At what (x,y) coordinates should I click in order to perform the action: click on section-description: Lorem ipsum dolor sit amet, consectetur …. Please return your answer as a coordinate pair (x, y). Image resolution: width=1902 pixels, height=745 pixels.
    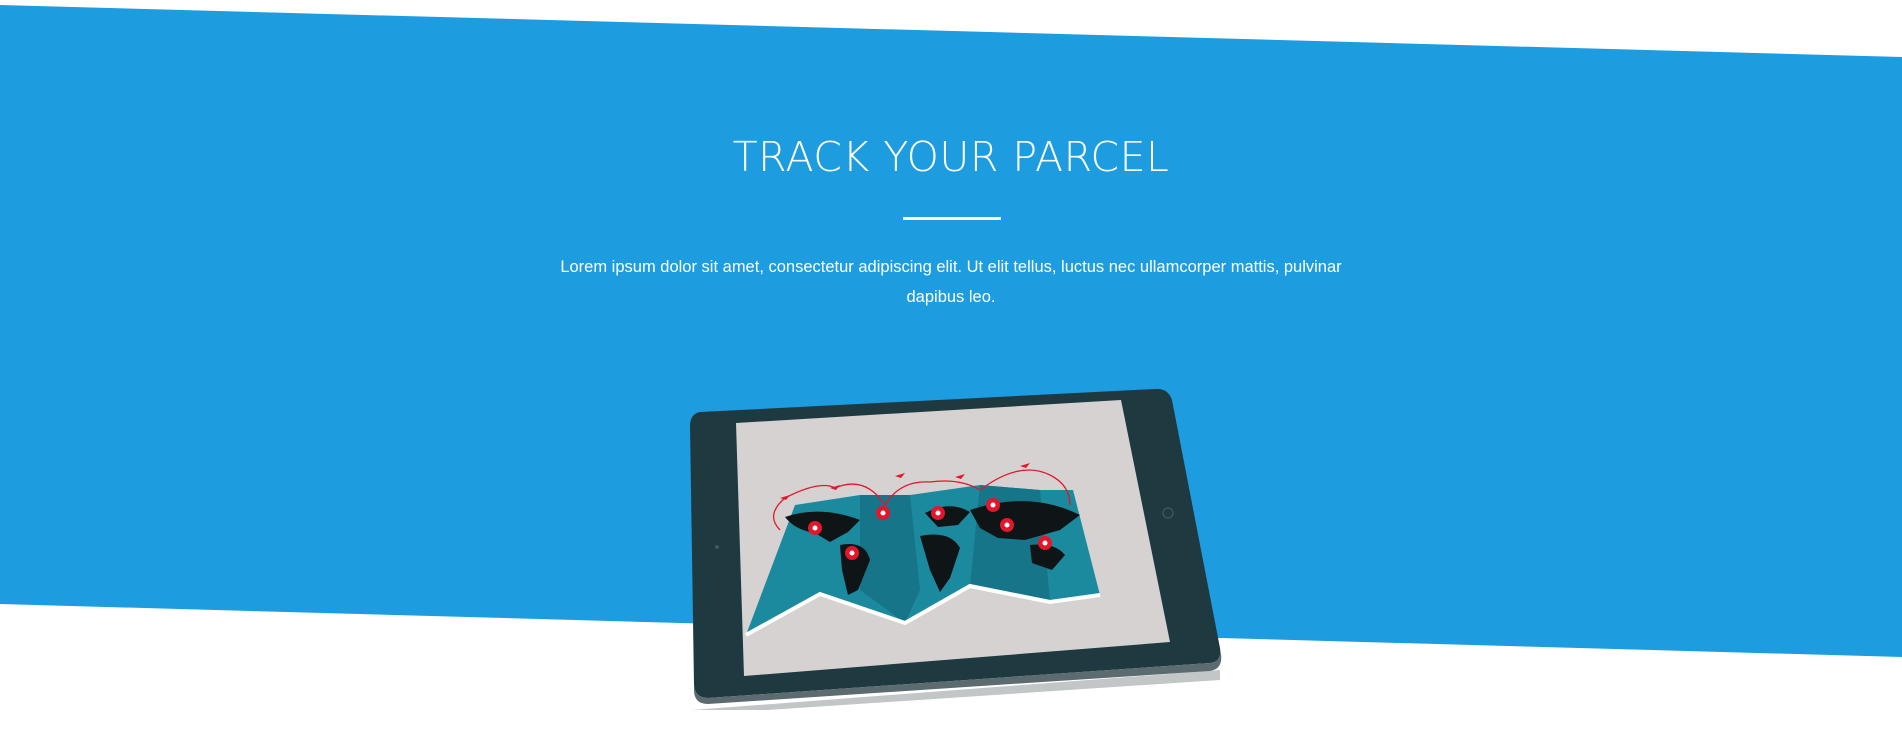
    Looking at the image, I should click on (951, 282).